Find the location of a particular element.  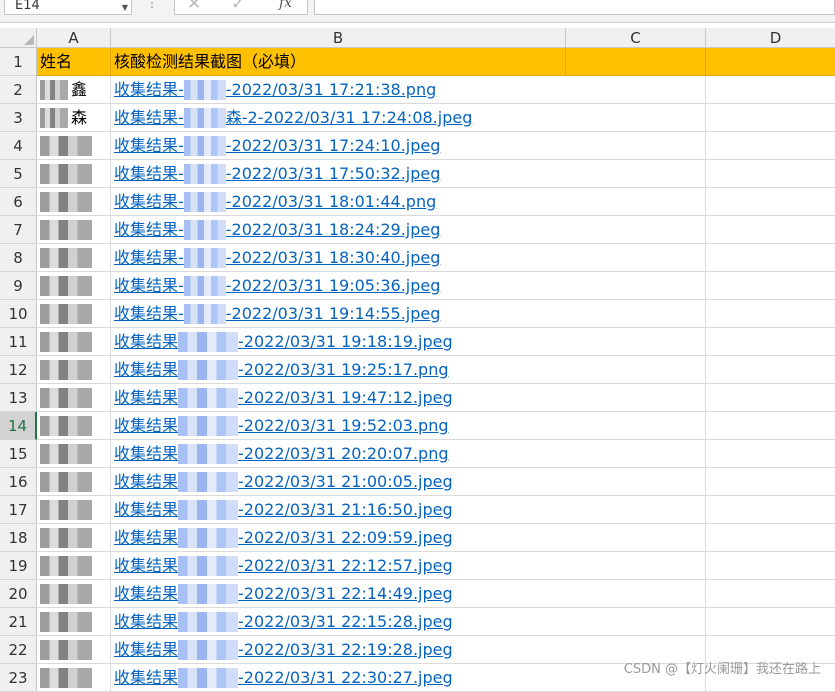

insert-function-icon: fx is located at coordinates (285, 5).